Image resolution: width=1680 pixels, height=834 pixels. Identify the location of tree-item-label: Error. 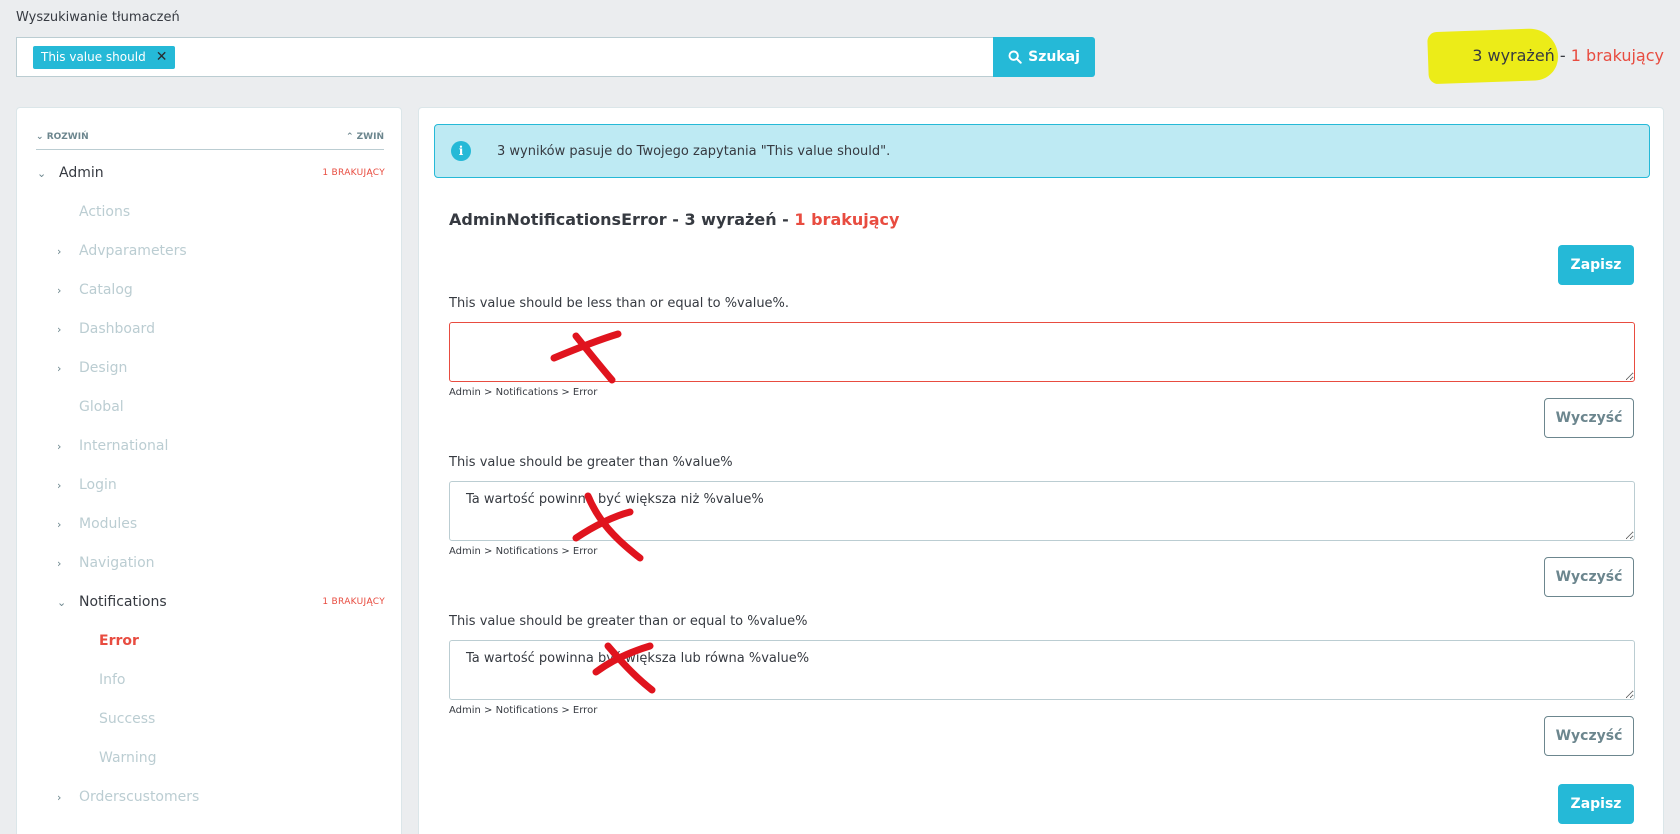
(119, 641).